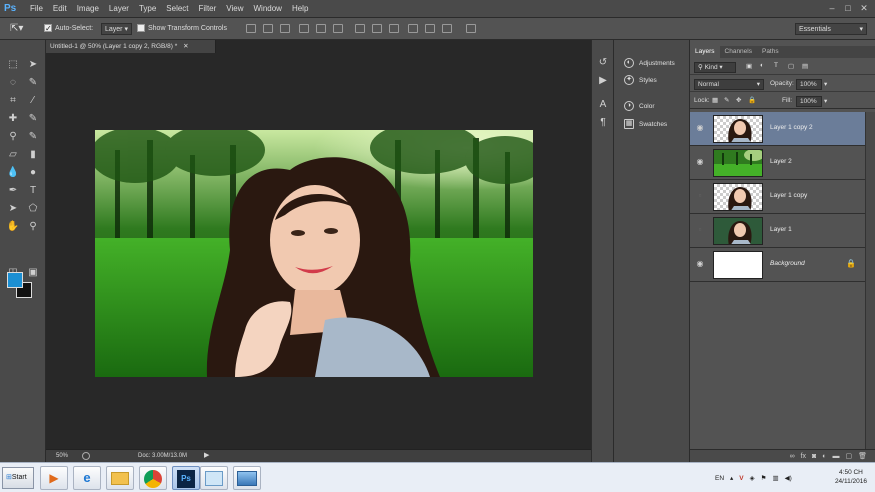  What do you see at coordinates (741, 478) in the screenshot?
I see `unikey-icon: V` at bounding box center [741, 478].